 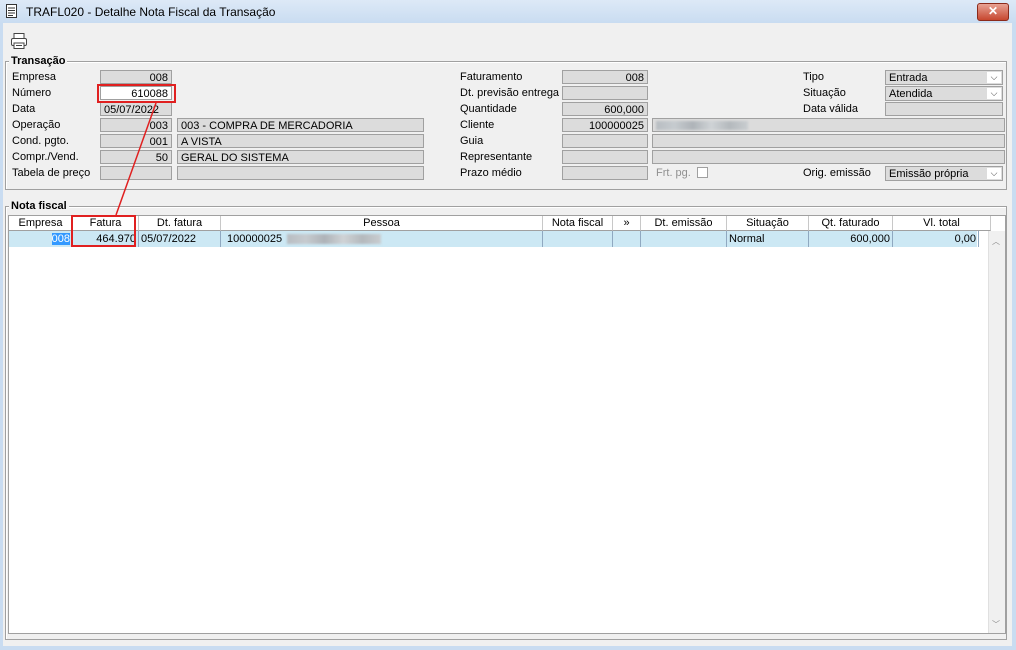 What do you see at coordinates (578, 239) in the screenshot?
I see `cell-nota-fiscal` at bounding box center [578, 239].